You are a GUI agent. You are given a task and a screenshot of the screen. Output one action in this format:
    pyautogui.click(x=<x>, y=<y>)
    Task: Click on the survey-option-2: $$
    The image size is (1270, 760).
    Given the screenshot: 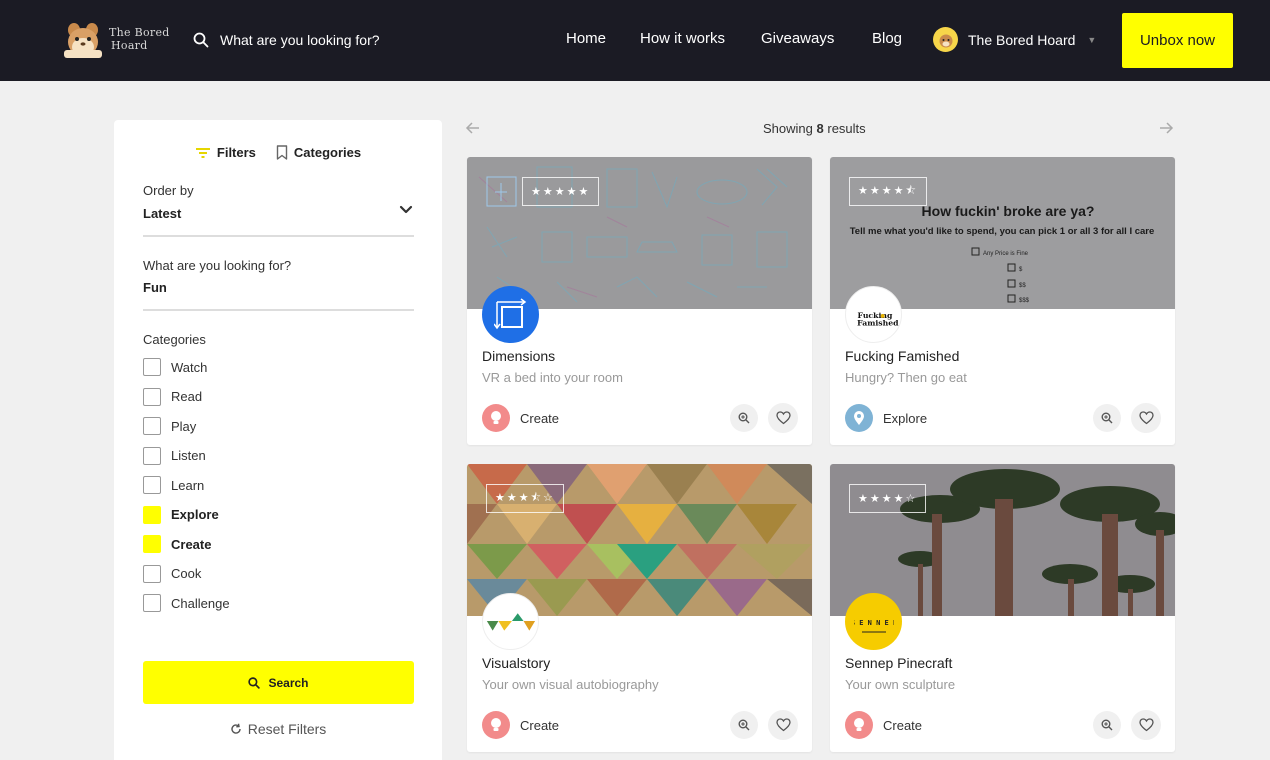 What is the action you would take?
    pyautogui.click(x=1022, y=286)
    